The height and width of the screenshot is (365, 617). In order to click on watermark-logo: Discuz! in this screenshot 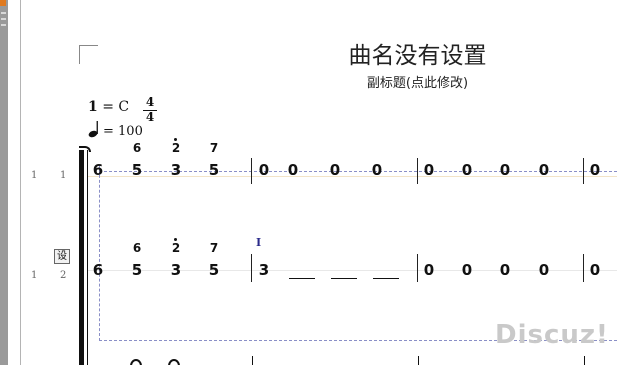, I will do `click(552, 335)`.